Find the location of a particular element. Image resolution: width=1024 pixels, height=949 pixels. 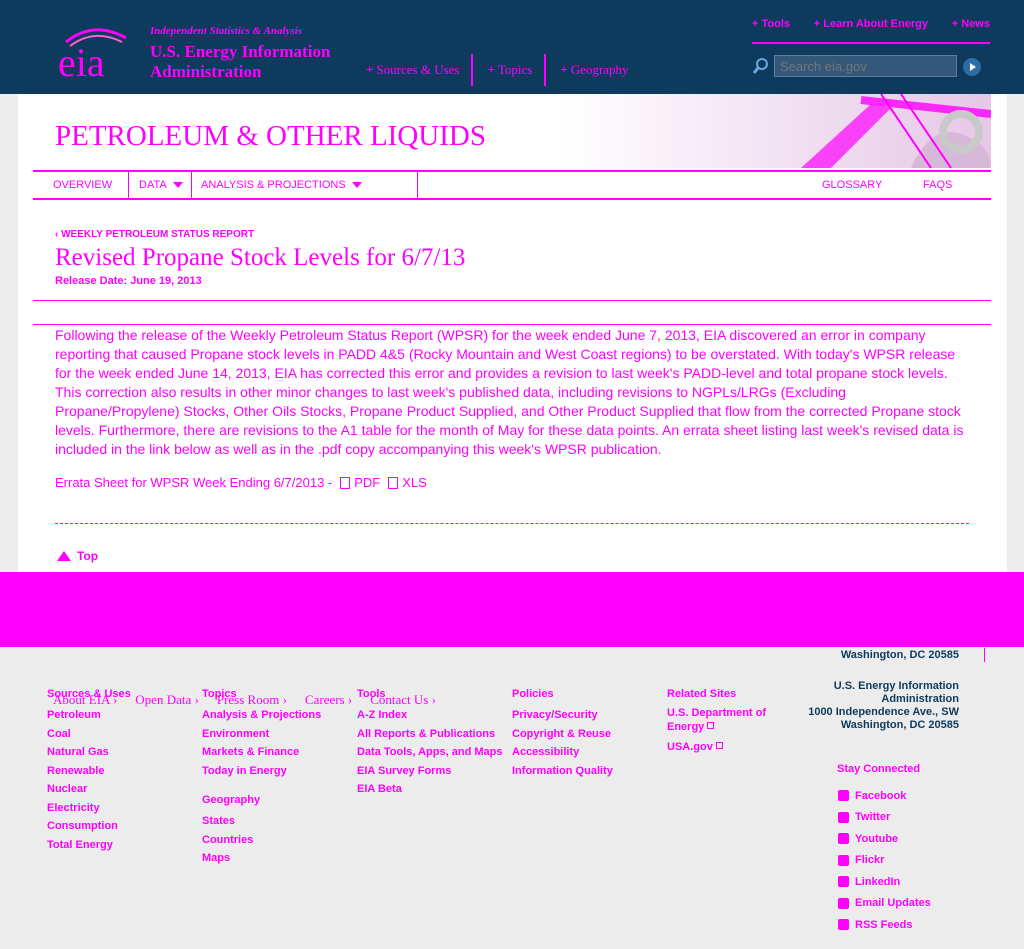

footer-link-usagov: USA.gov is located at coordinates (722, 747).